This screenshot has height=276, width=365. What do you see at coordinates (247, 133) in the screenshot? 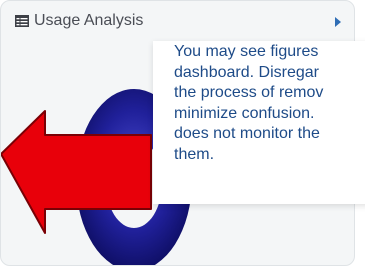
I see `notice-line: does not monitor the` at bounding box center [247, 133].